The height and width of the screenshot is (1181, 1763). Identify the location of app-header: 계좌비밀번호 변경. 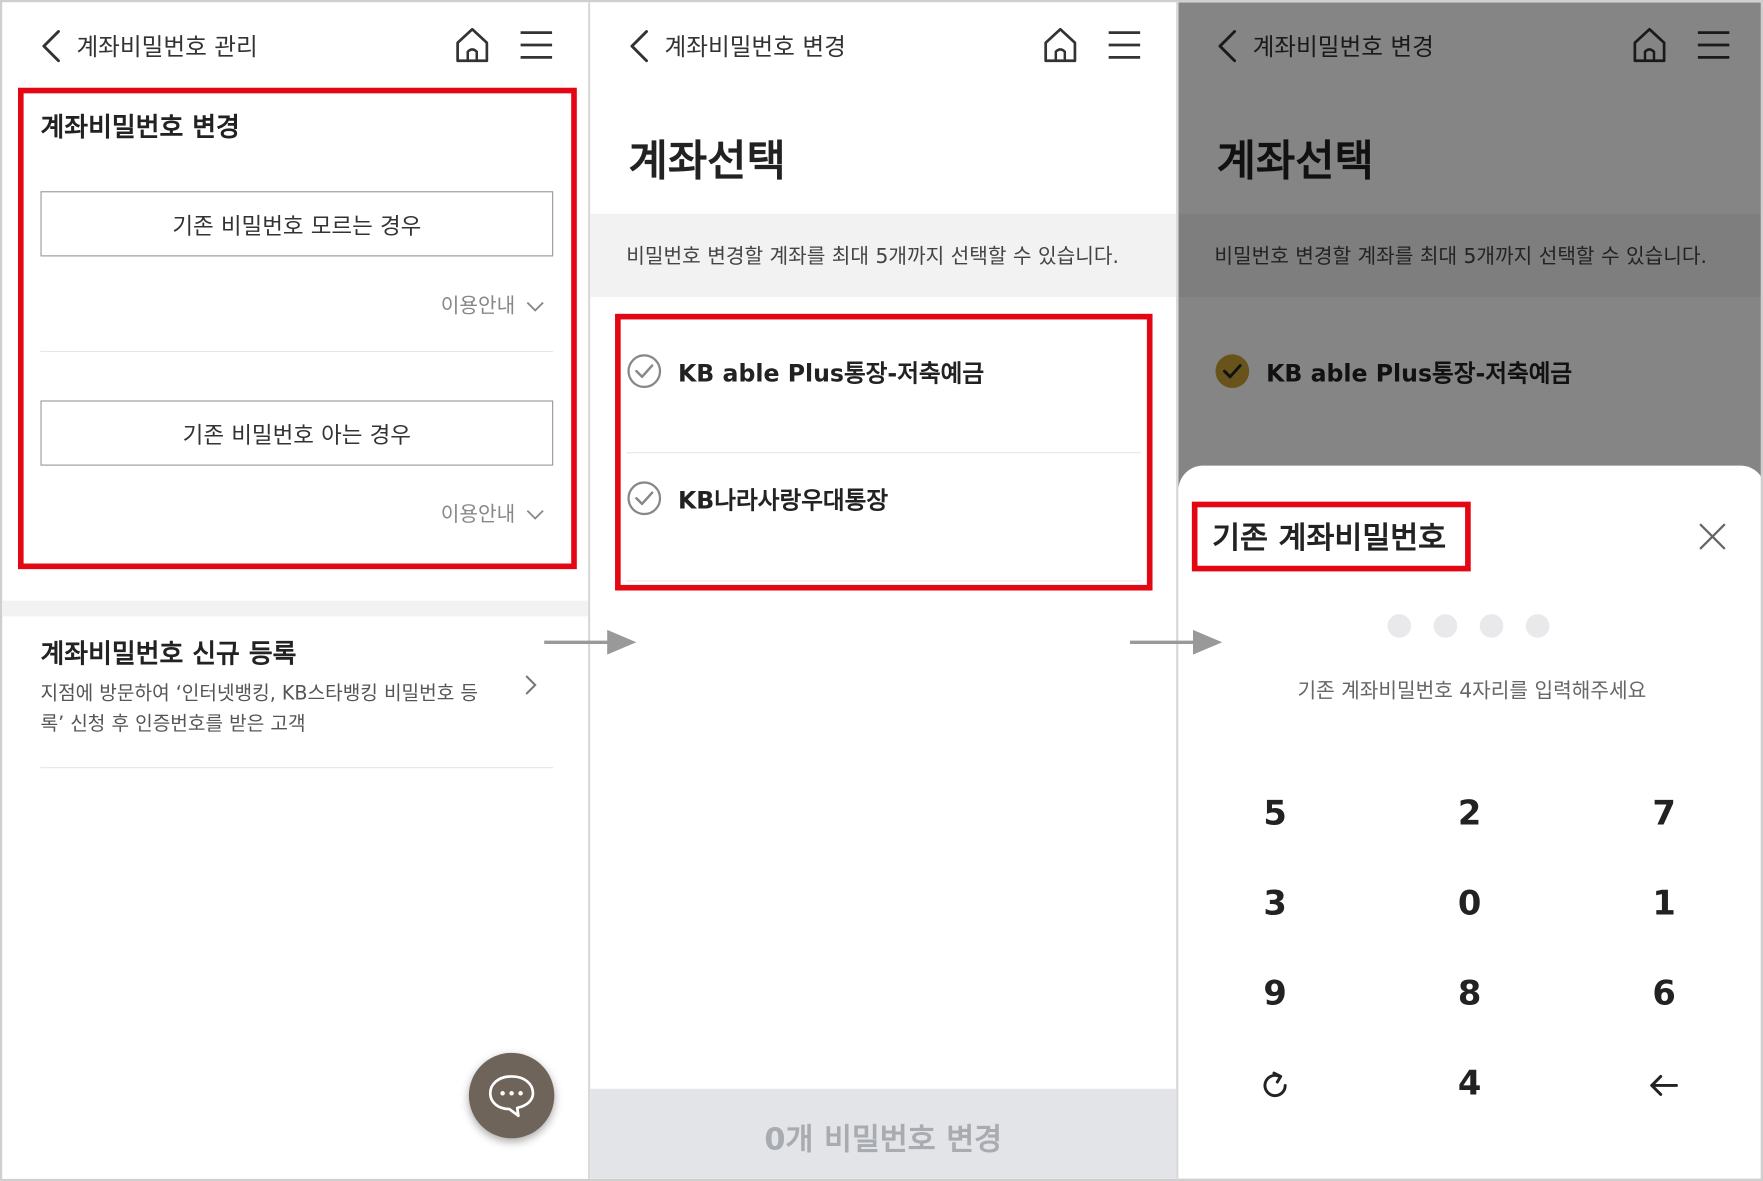
(883, 46).